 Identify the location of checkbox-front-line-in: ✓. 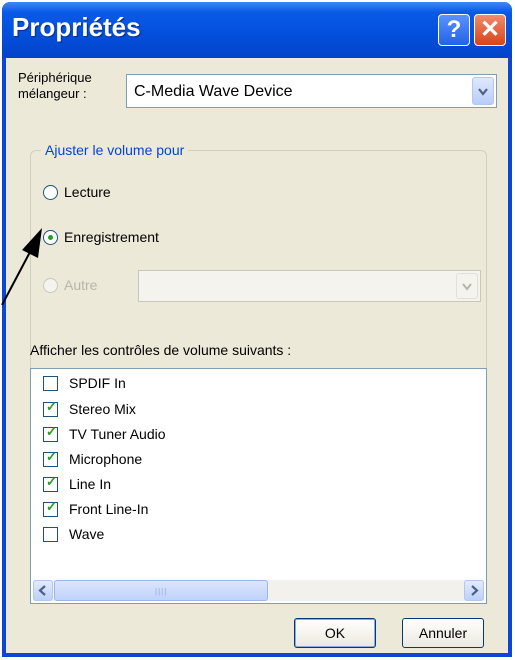
(50, 508).